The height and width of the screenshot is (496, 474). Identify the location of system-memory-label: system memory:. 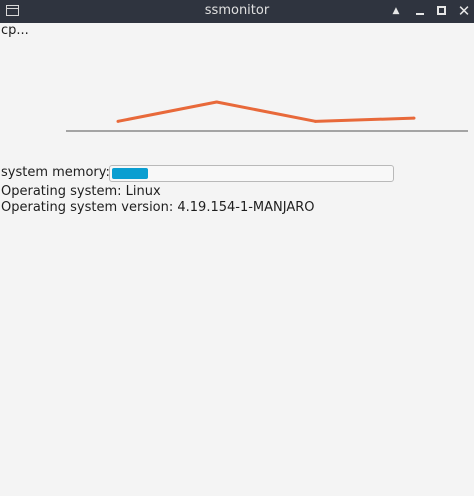
(55, 172).